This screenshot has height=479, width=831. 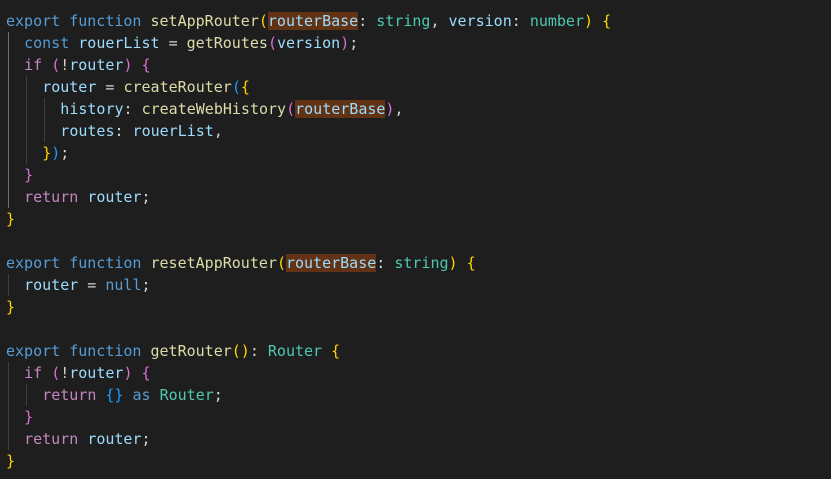 What do you see at coordinates (47, 43) in the screenshot?
I see `code-token: const` at bounding box center [47, 43].